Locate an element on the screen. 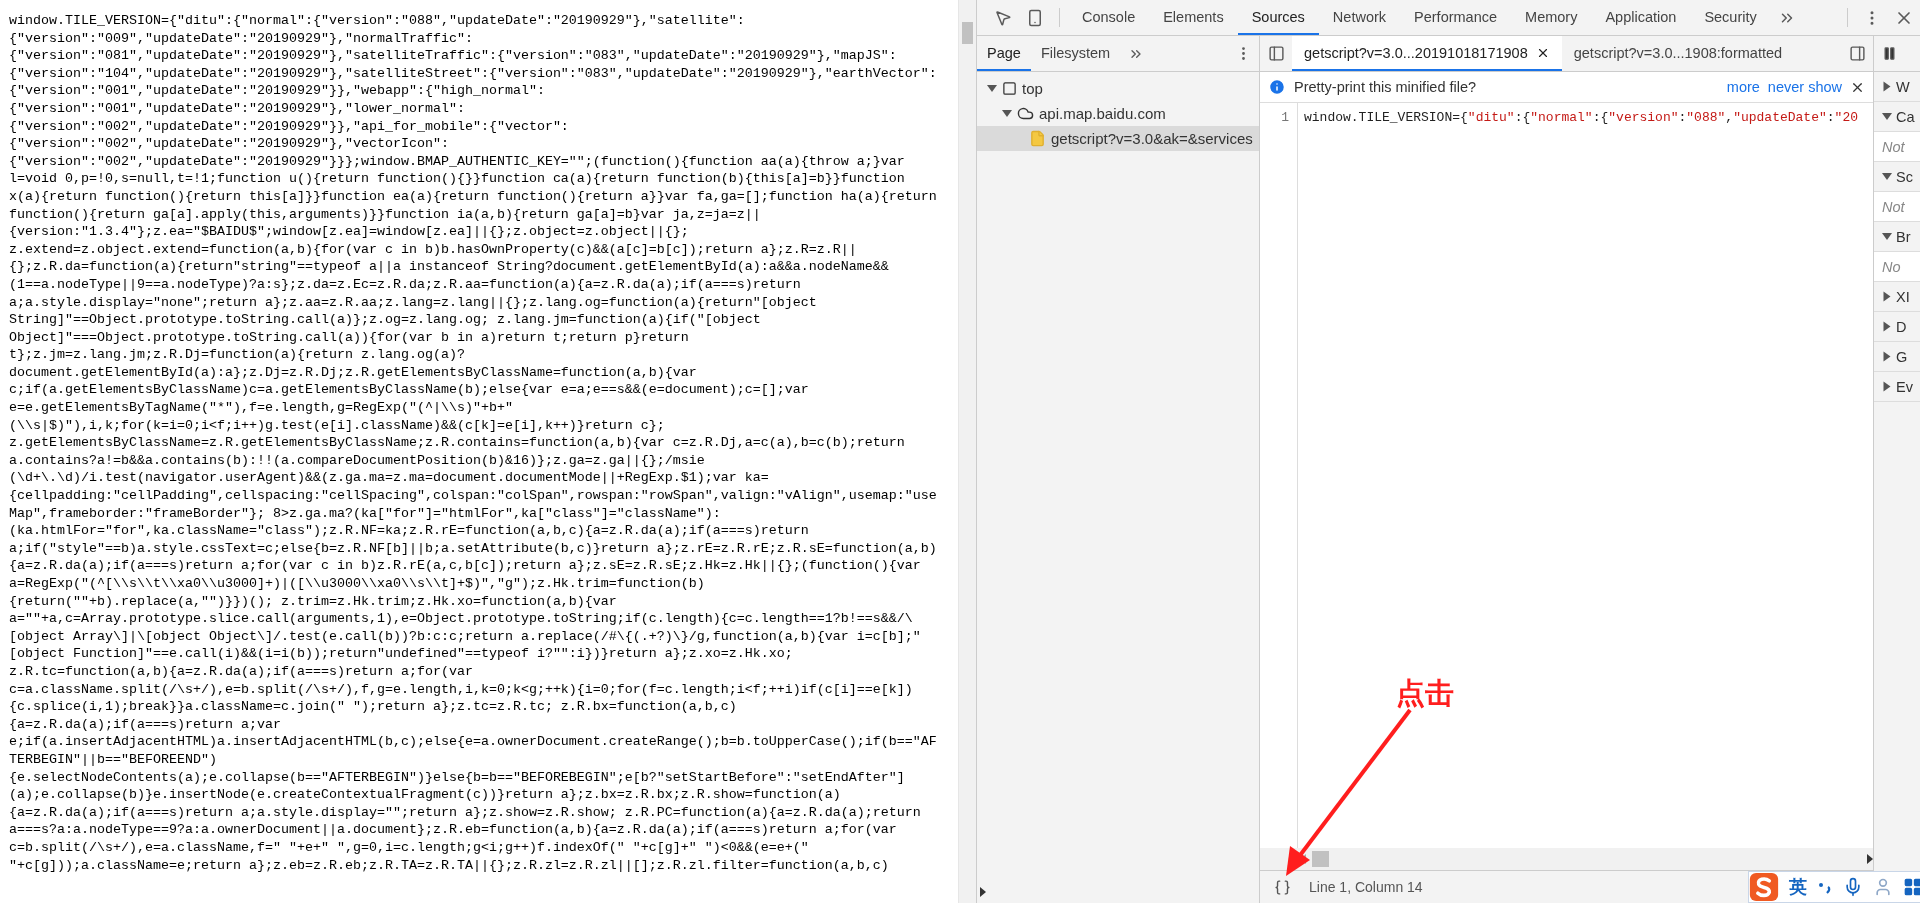 The height and width of the screenshot is (903, 1920). frame-icon is located at coordinates (1009, 88).